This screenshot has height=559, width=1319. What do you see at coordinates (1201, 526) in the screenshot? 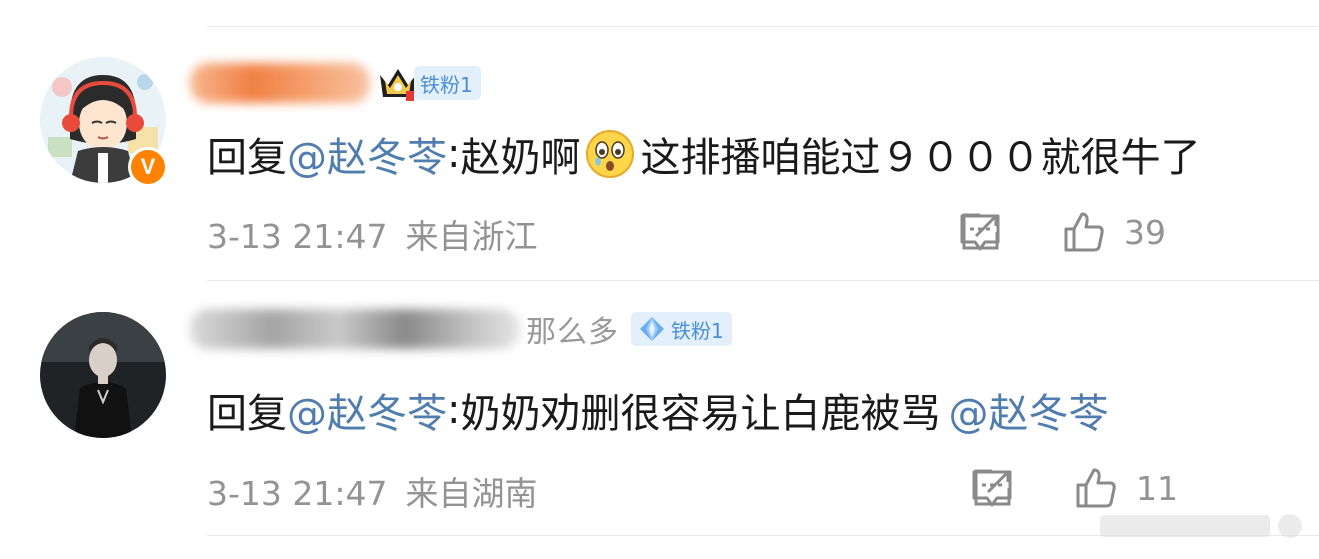
I see `watermark-icon` at bounding box center [1201, 526].